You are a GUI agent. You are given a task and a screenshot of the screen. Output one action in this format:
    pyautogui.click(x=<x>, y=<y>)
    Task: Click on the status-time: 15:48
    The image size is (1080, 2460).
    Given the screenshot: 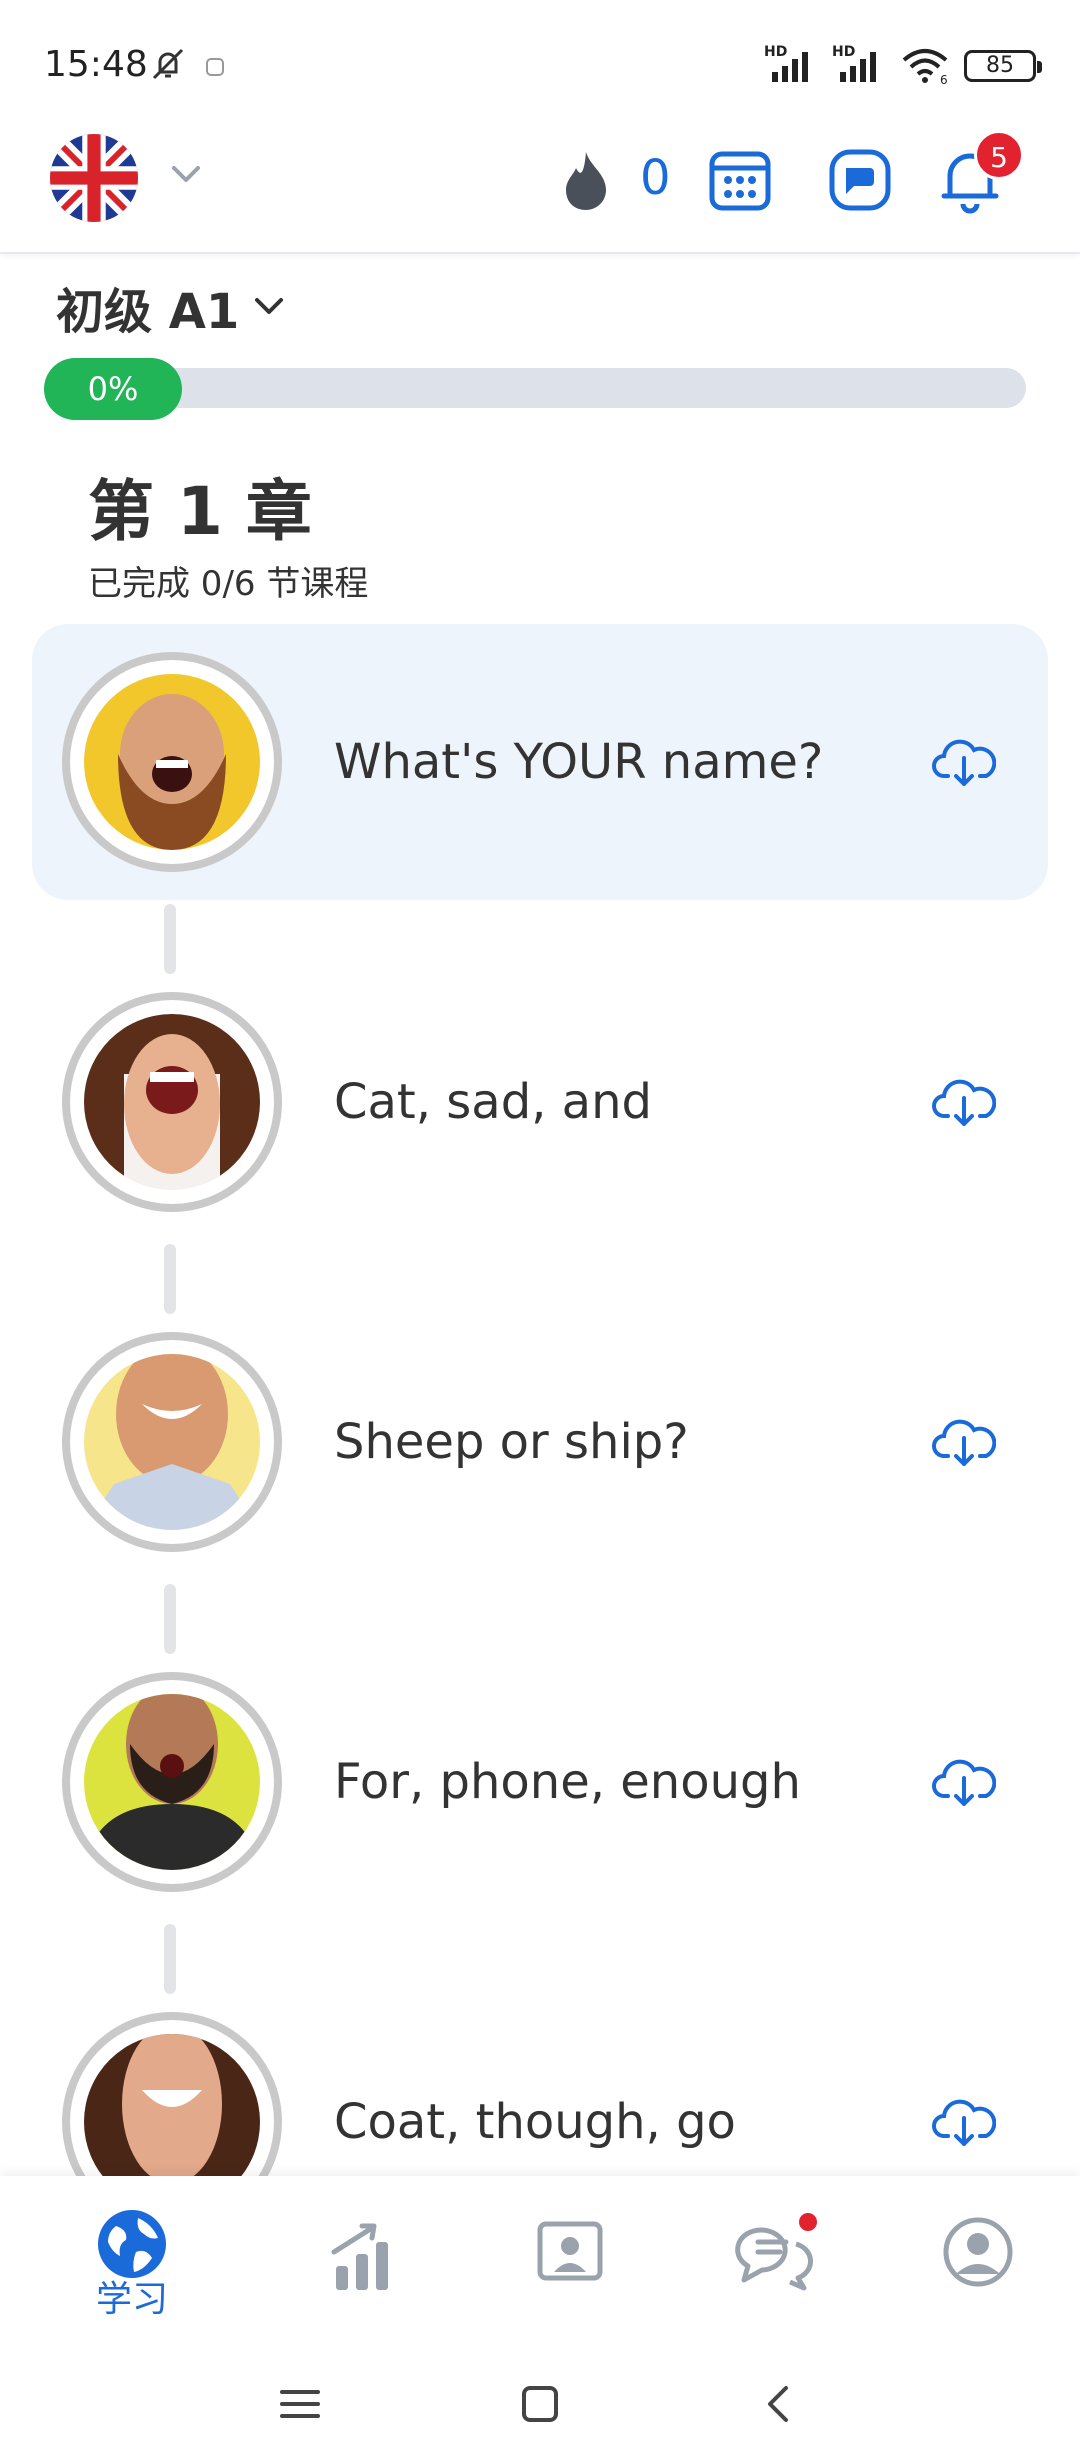 What is the action you would take?
    pyautogui.click(x=96, y=64)
    